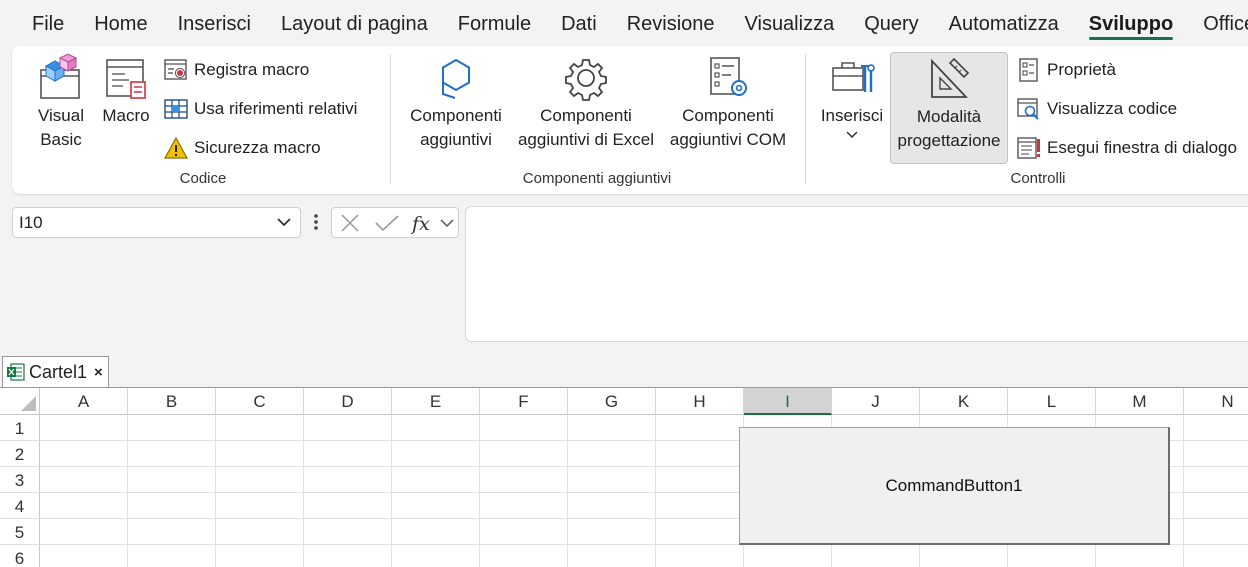 The image size is (1248, 567). I want to click on column-header-h: H, so click(700, 401).